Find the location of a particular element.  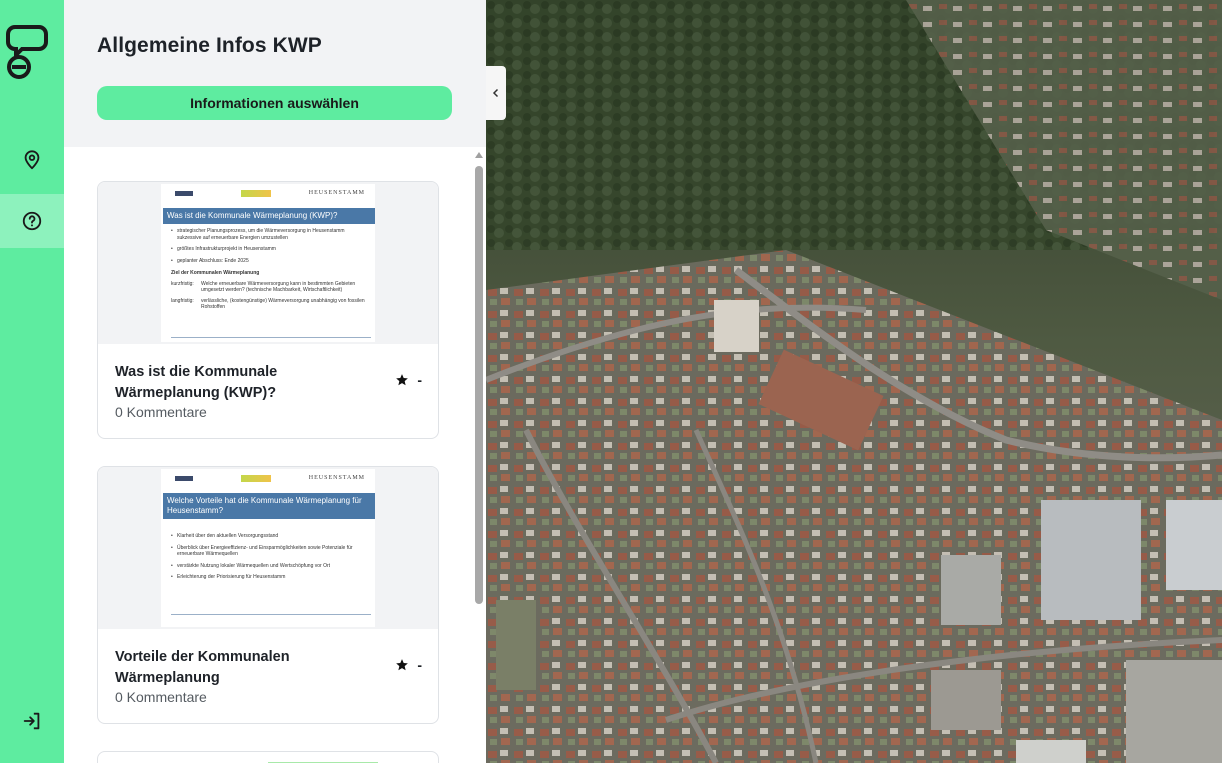

speech-bubble-logo-icon is located at coordinates (27, 52).